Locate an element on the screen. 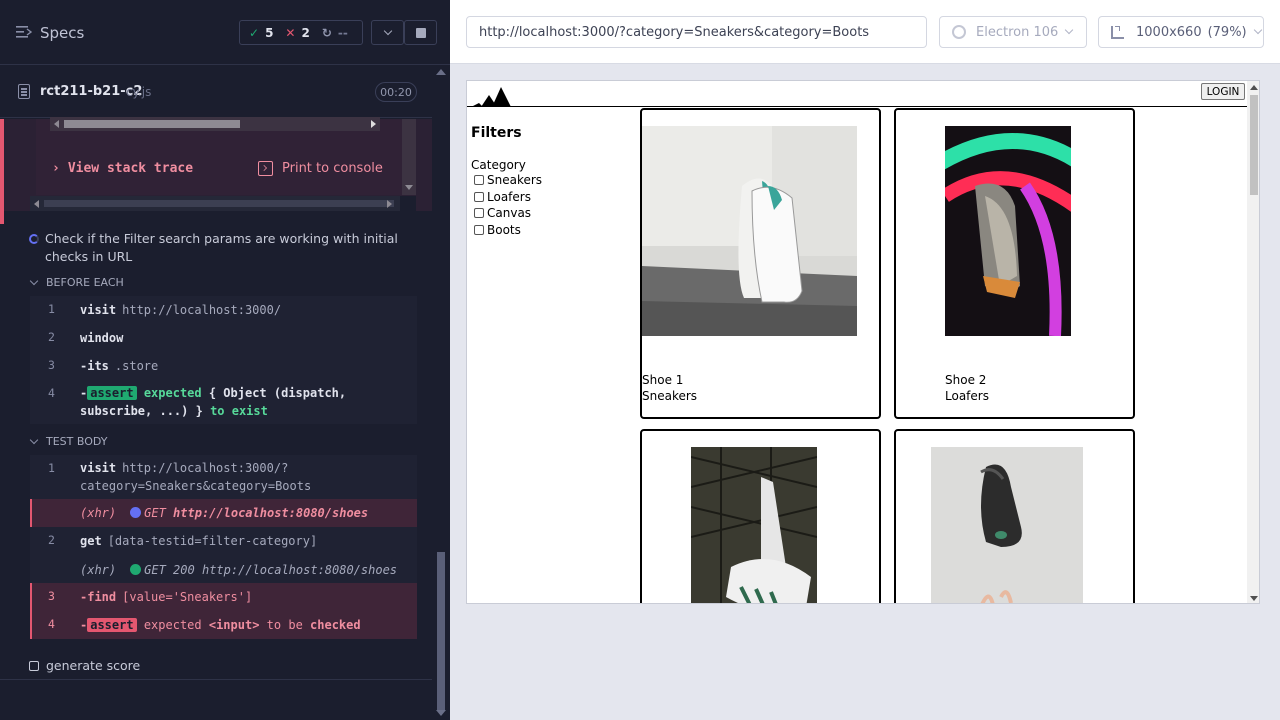  stop-button is located at coordinates (420, 32).